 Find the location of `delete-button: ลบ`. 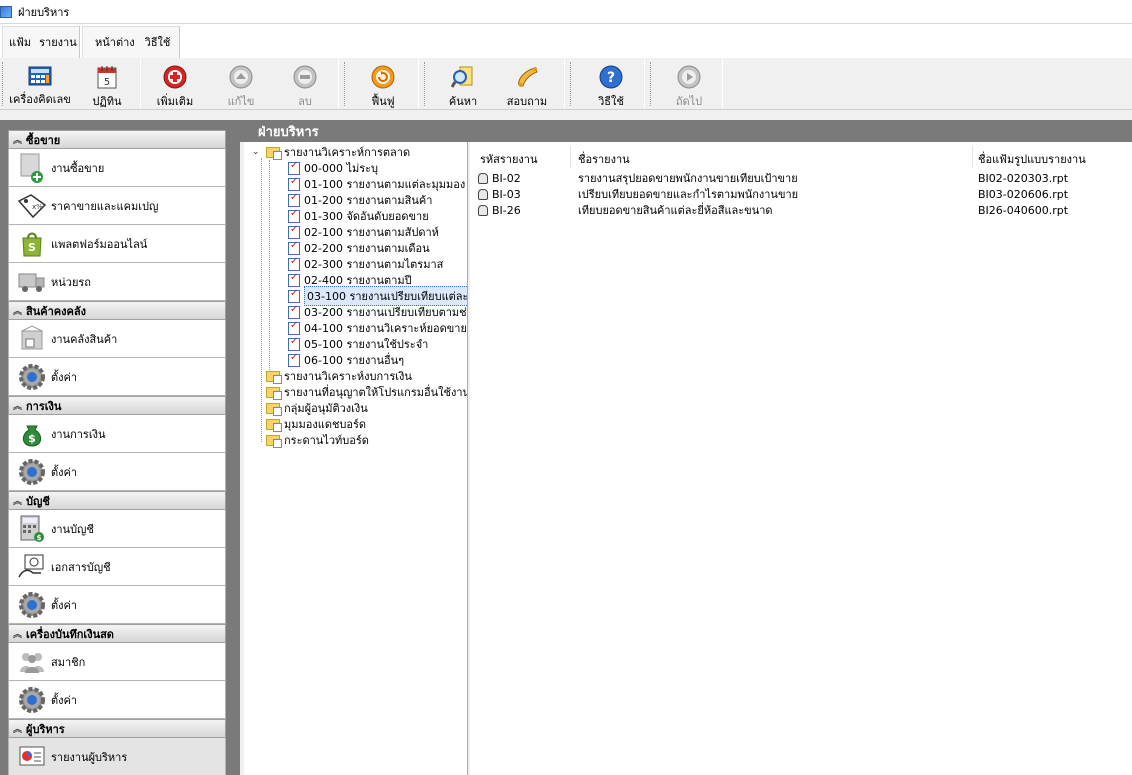

delete-button: ลบ is located at coordinates (305, 84).